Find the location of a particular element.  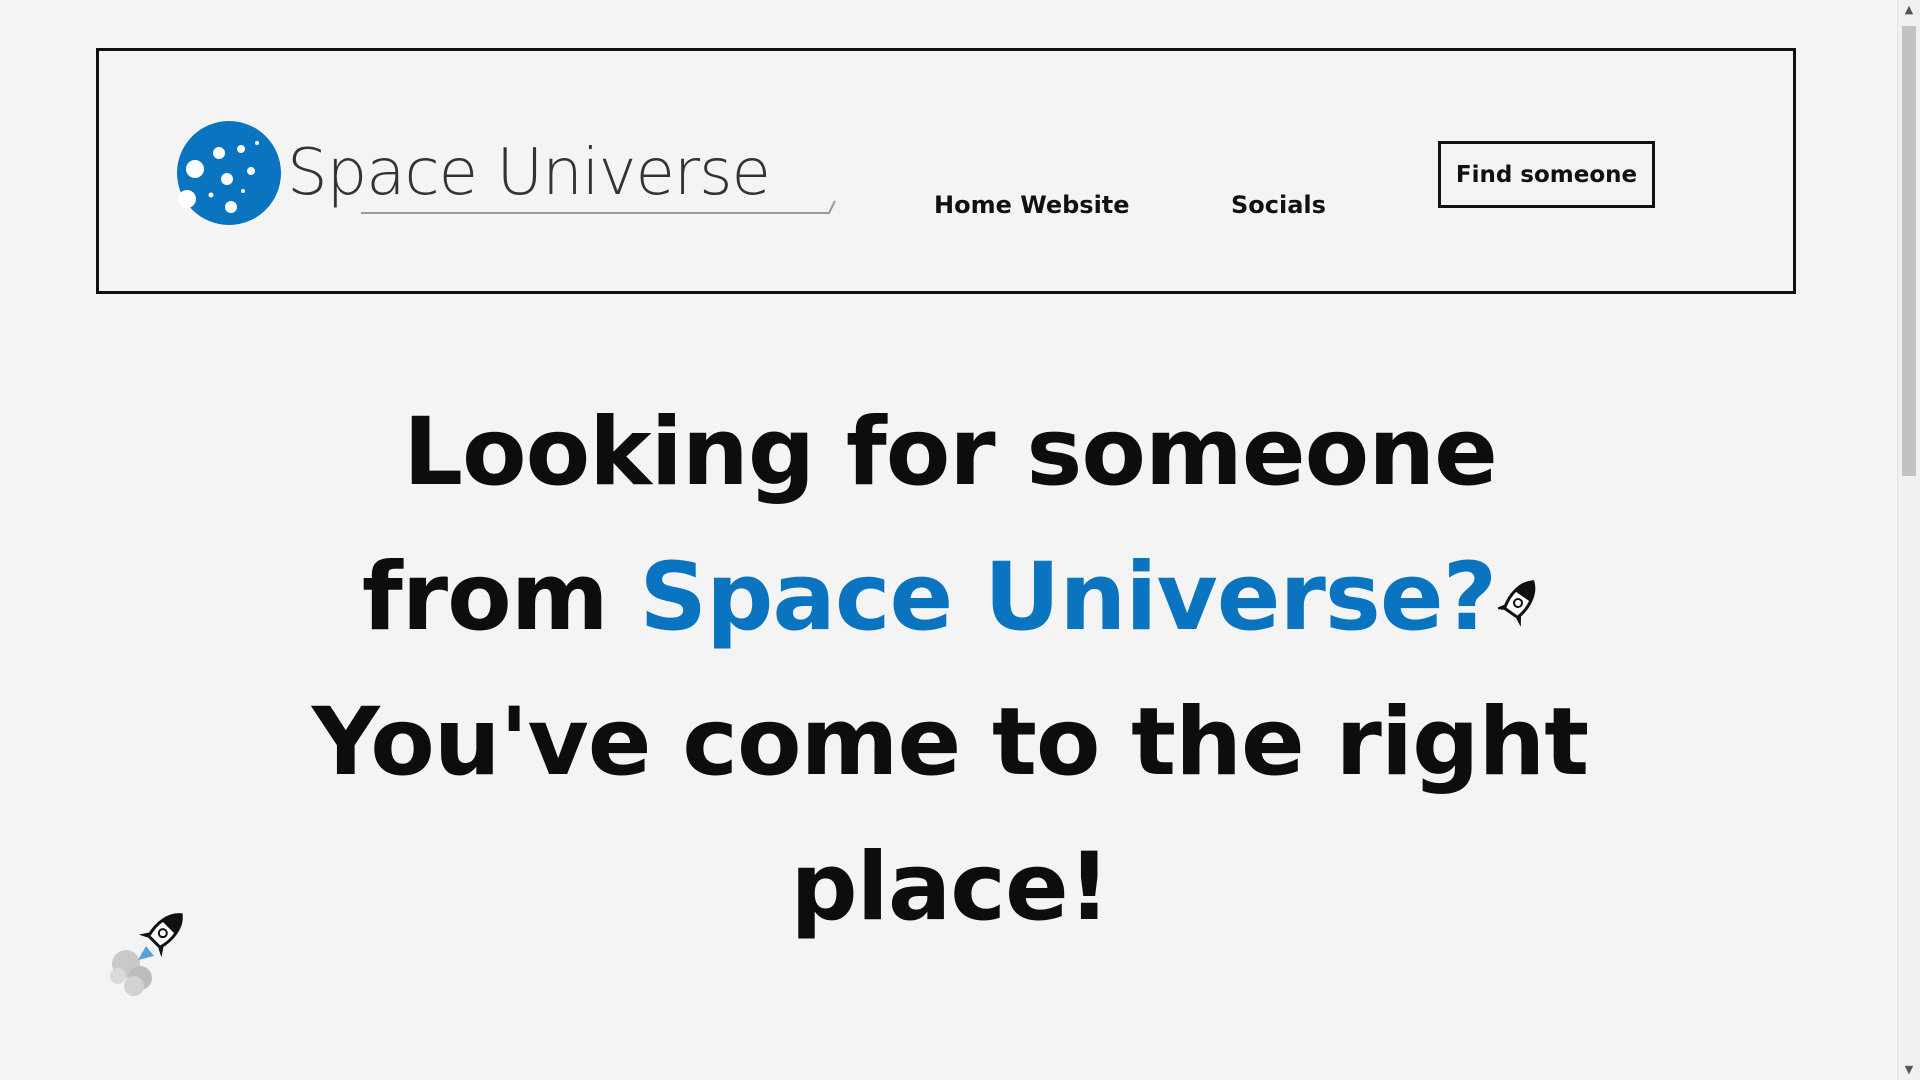

vertical-scrollbar: ▲ ▼ is located at coordinates (1908, 540).